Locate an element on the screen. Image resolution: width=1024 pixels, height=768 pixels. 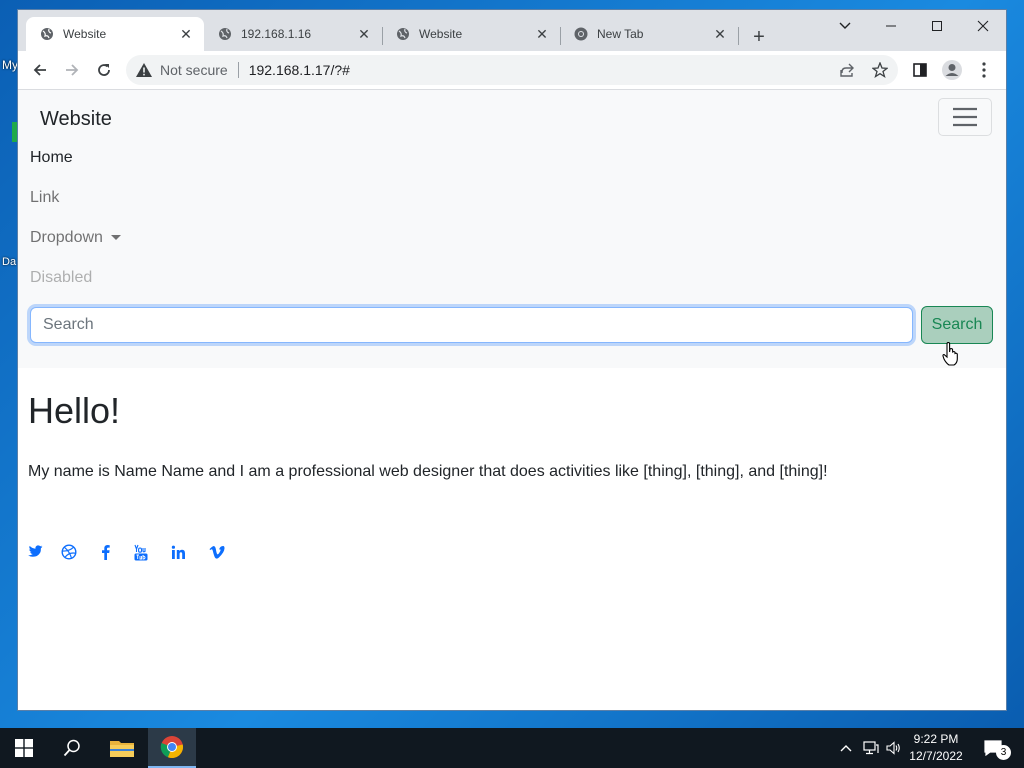
dribbble-icon is located at coordinates (69, 552).